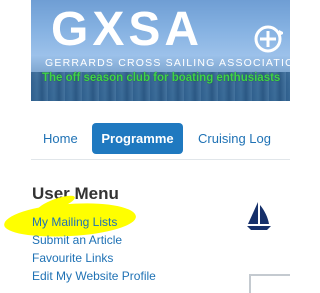  What do you see at coordinates (234, 138) in the screenshot?
I see `nav-item-cruising-log: Cruising Log` at bounding box center [234, 138].